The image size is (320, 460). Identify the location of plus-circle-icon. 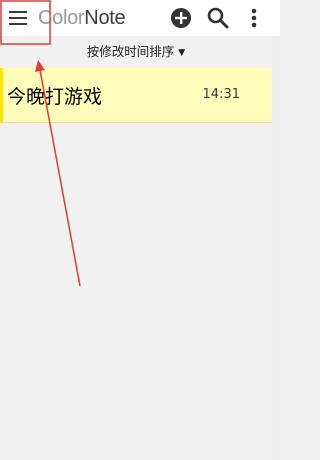
(181, 18).